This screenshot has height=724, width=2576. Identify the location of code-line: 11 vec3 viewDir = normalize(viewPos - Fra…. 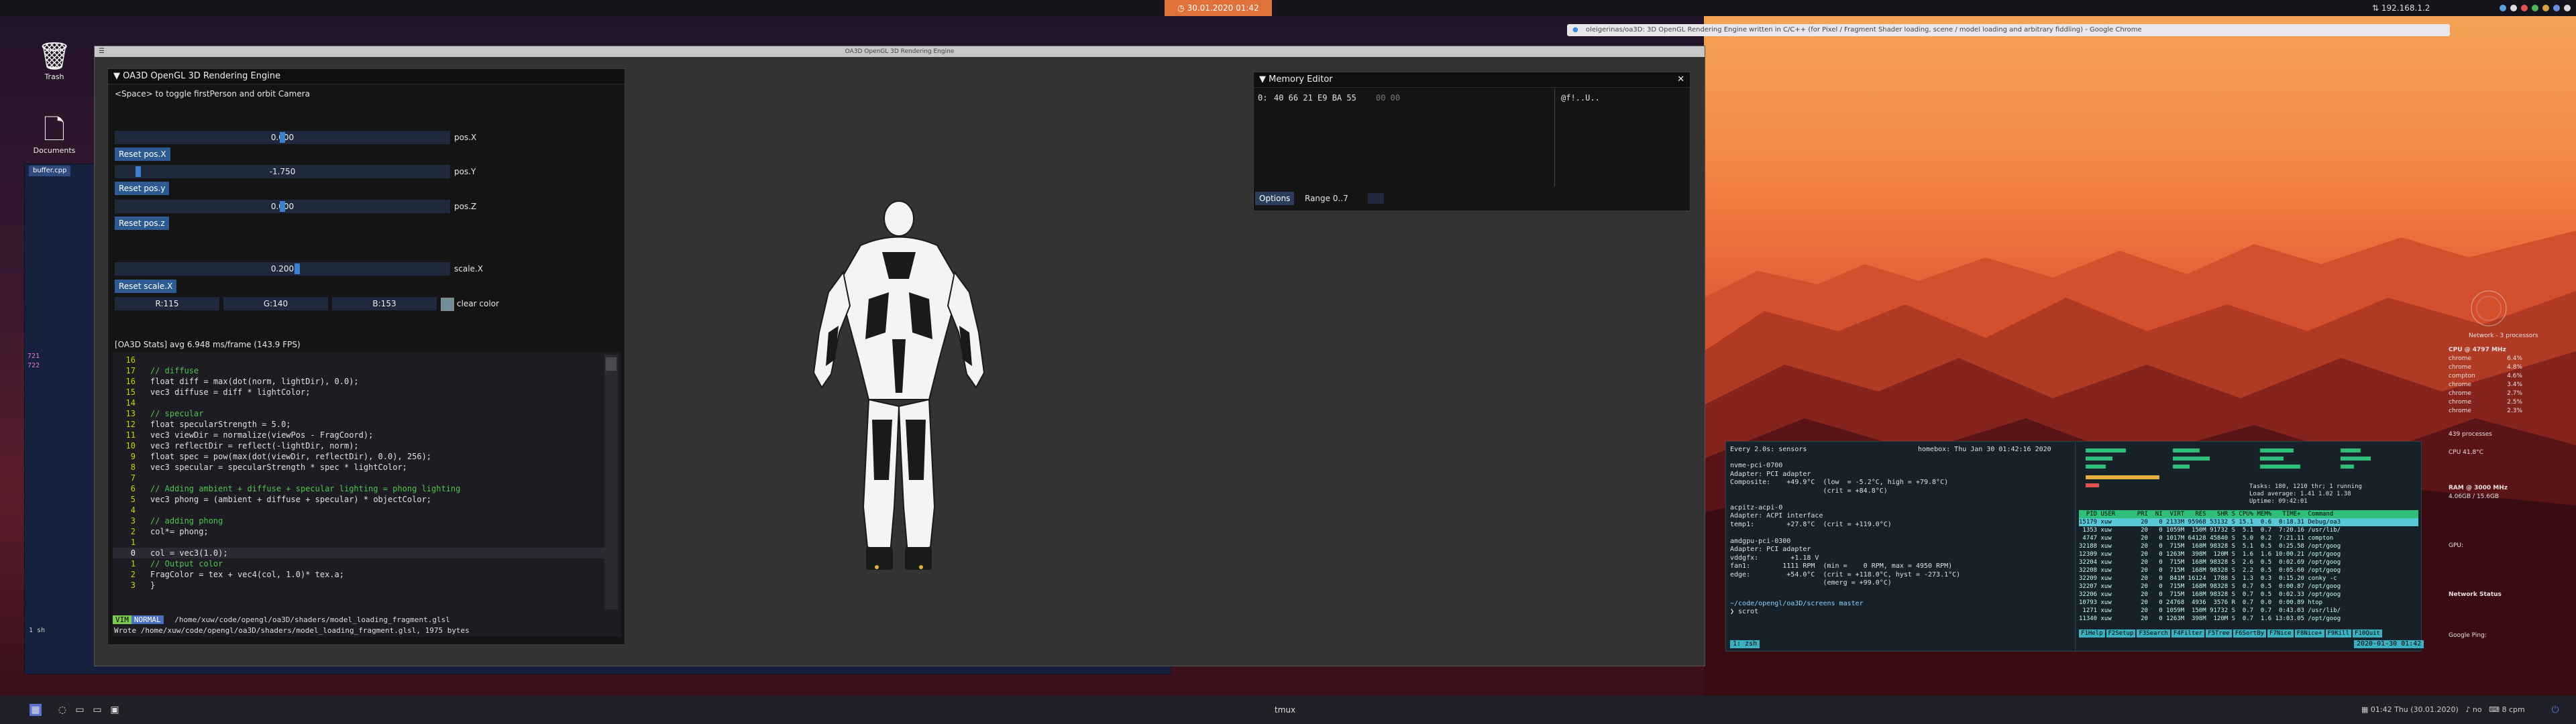
(361, 435).